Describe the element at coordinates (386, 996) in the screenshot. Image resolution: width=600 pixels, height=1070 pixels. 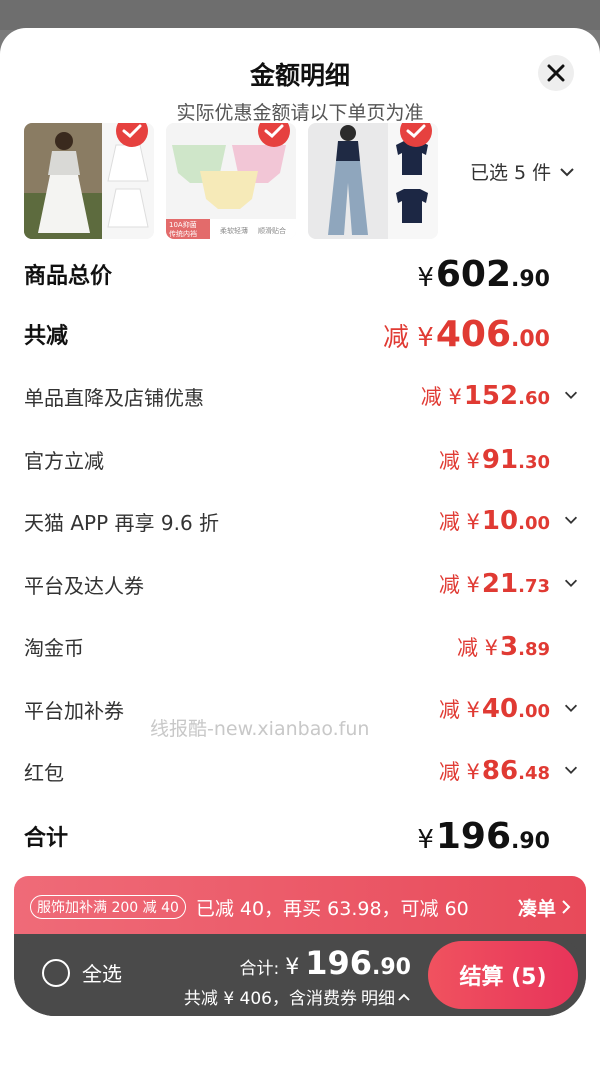
I see `details-button: 明细` at that location.